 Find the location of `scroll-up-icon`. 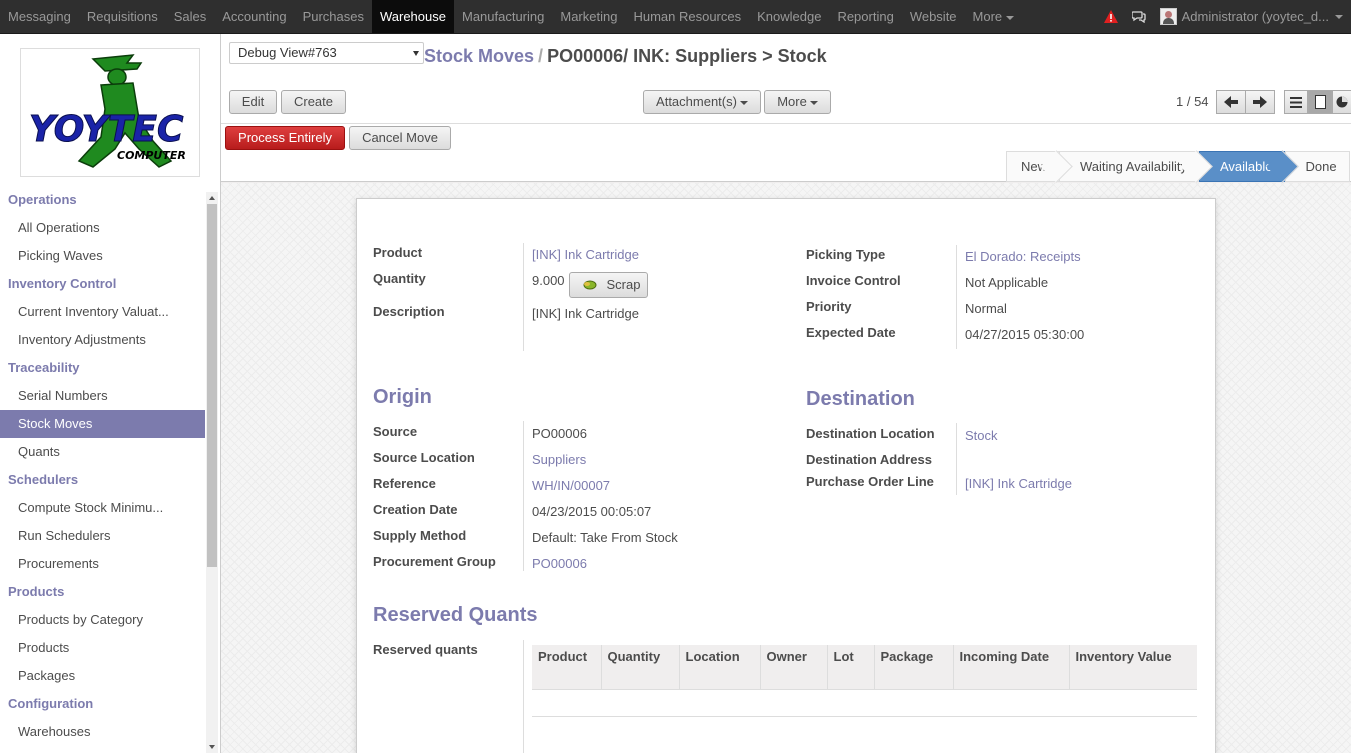

scroll-up-icon is located at coordinates (212, 198).